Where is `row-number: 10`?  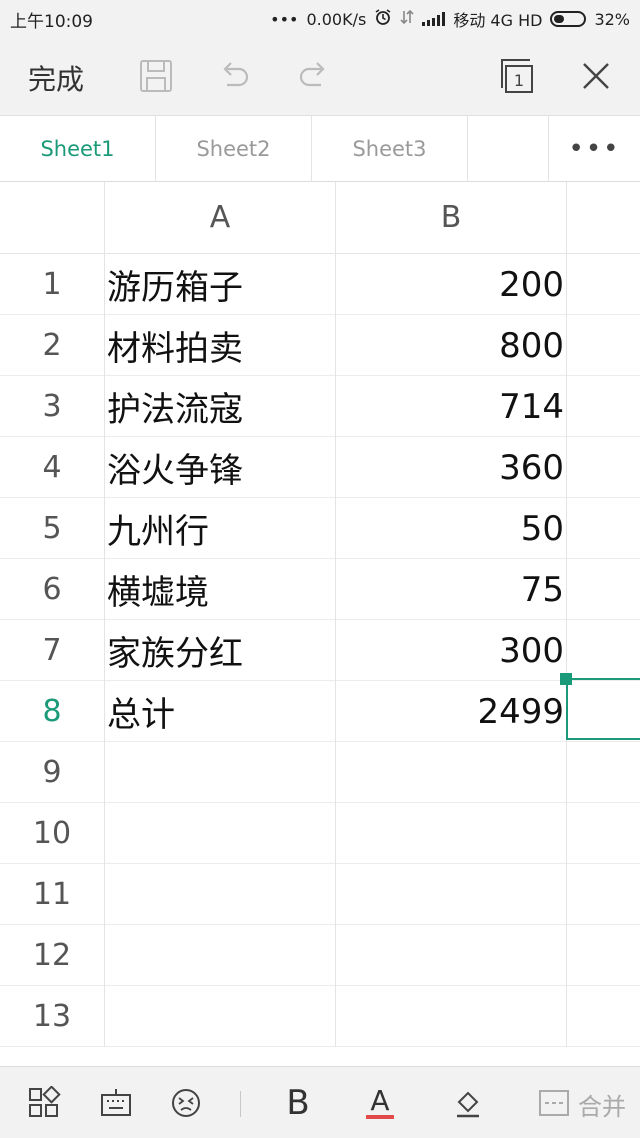 row-number: 10 is located at coordinates (52, 833).